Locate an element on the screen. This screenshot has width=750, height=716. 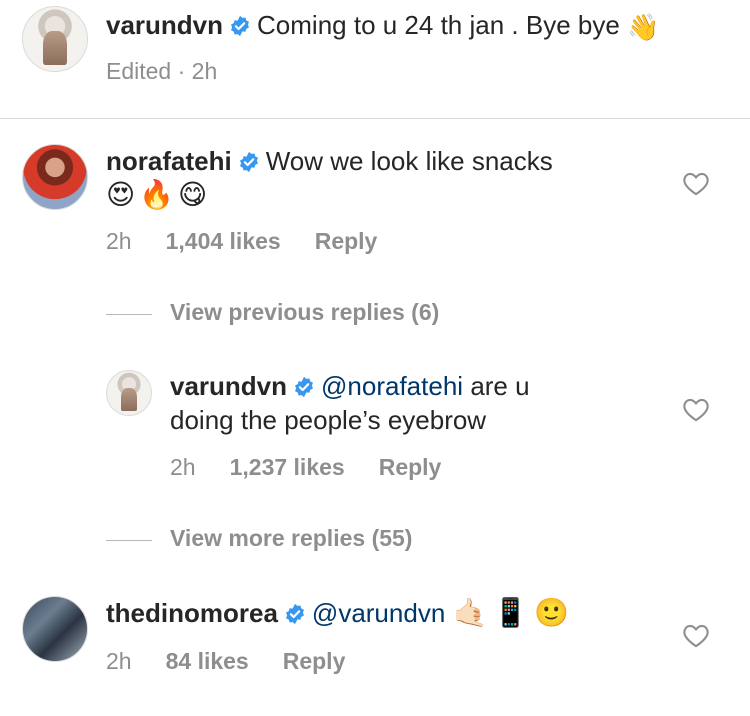
view-previous-replies-button: View previous replies (6) is located at coordinates (304, 312).